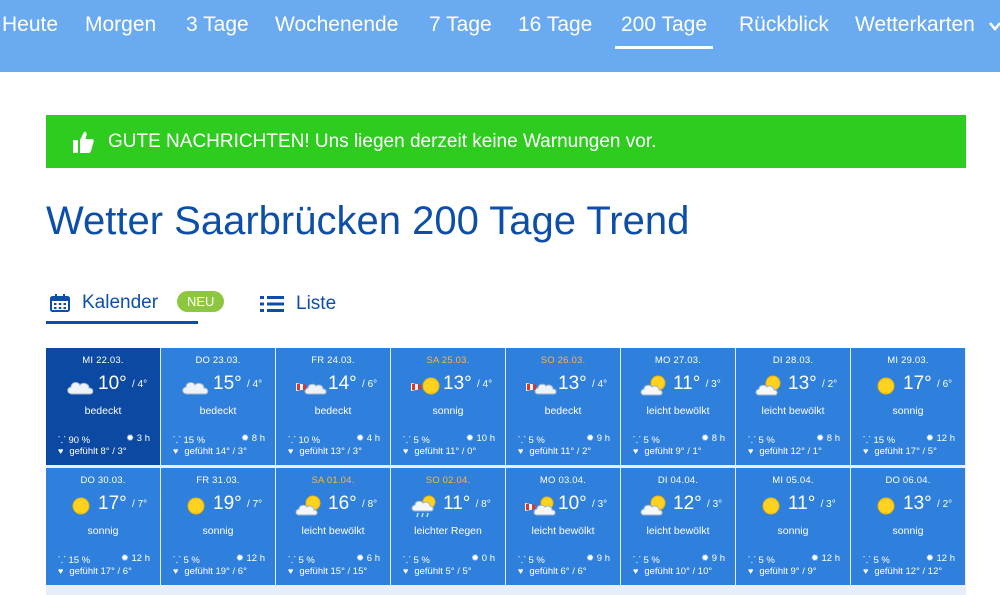 The image size is (1000, 595). I want to click on day-condition: bedeckt, so click(563, 411).